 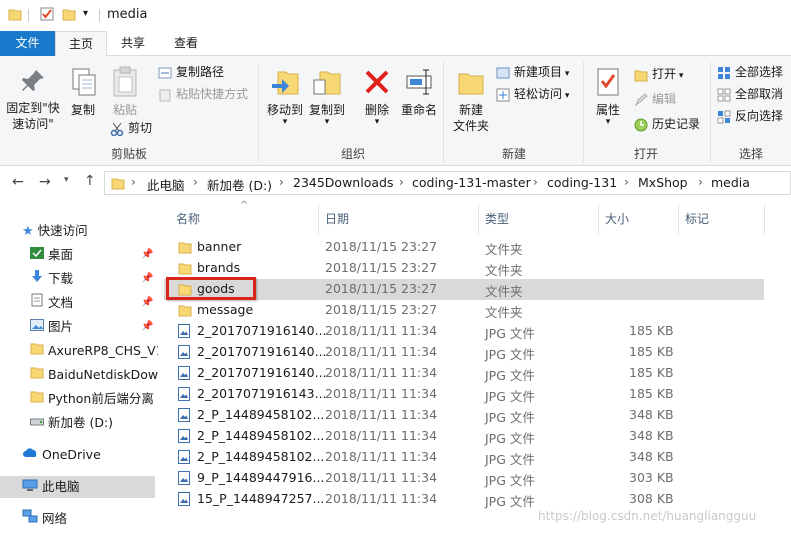 I want to click on tab-file: 文件, so click(x=27, y=43).